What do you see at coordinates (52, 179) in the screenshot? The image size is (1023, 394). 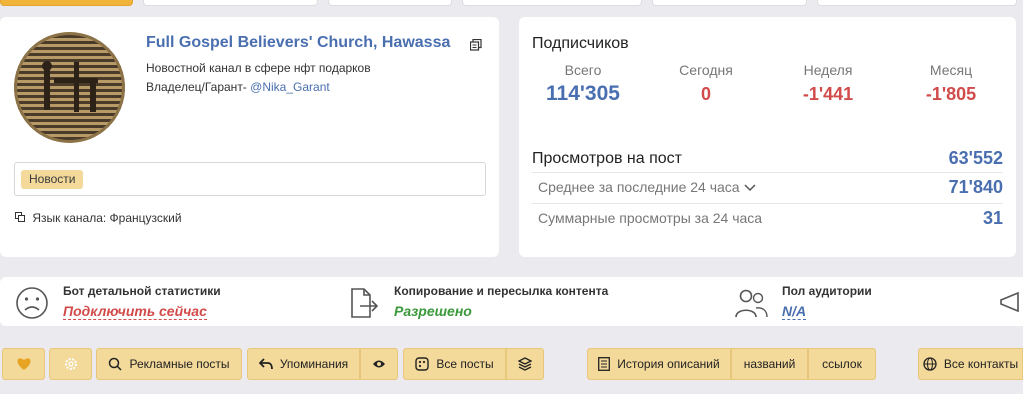 I see `category-tag: Новости` at bounding box center [52, 179].